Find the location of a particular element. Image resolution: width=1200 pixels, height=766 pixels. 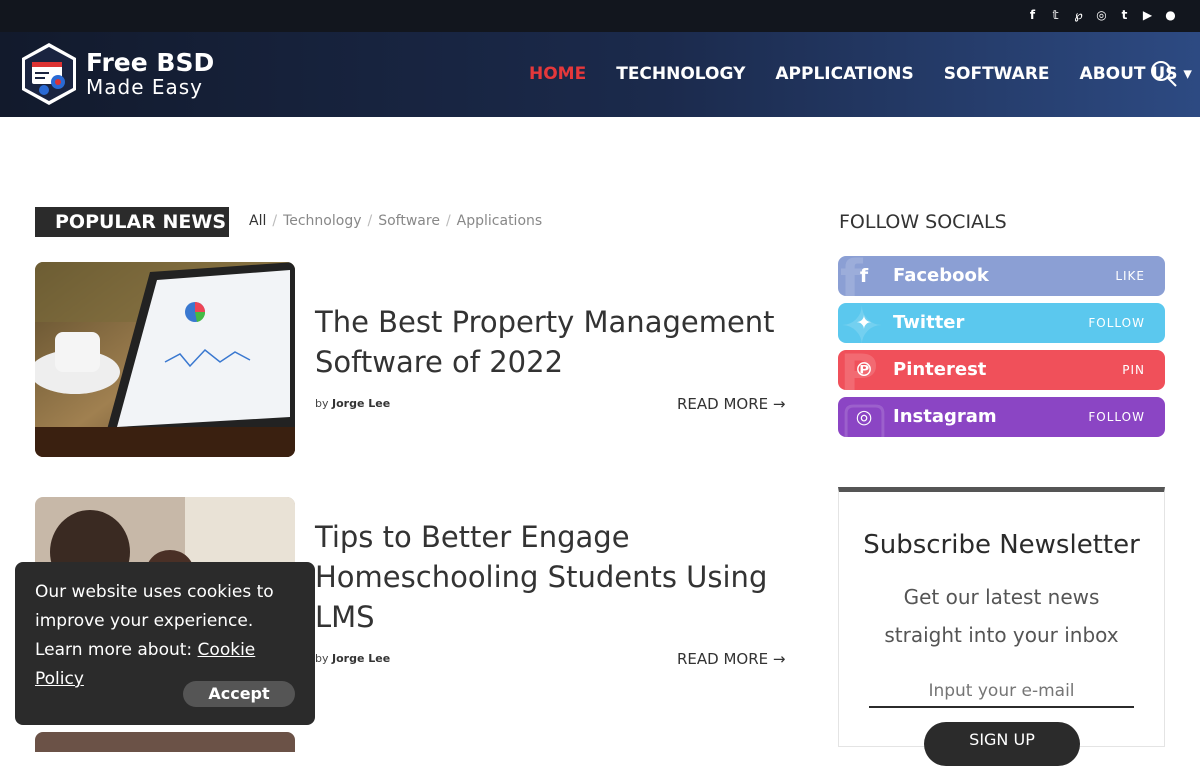

popular-news-heading: POPULAR NEWS is located at coordinates (132, 222).